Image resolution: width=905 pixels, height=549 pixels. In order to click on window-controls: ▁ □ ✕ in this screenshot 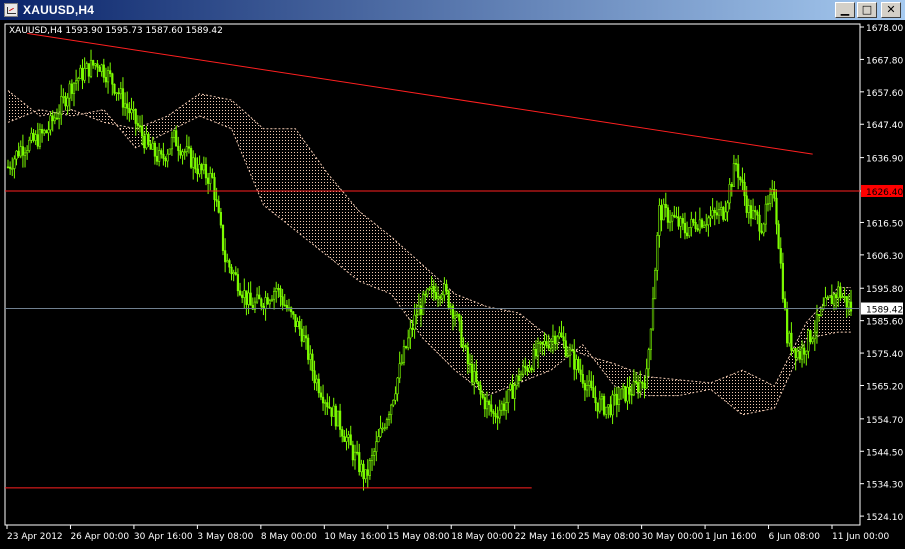, I will do `click(868, 10)`.